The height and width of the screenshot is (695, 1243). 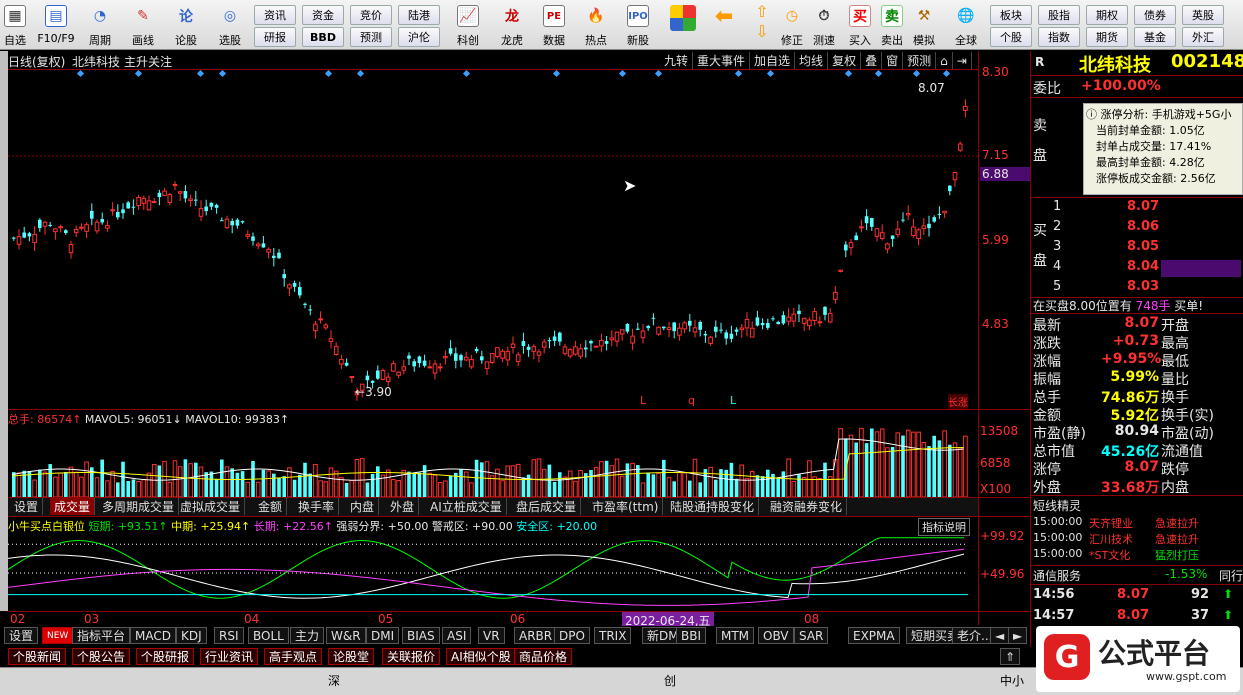 I want to click on indicator-tab-19: OBV, so click(x=776, y=635).